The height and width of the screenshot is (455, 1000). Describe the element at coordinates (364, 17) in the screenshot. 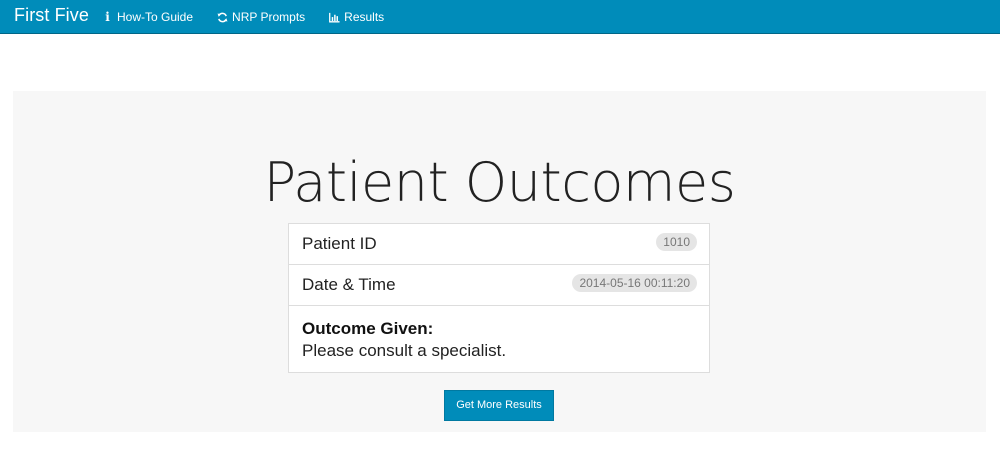

I see `nav-results-label: Results` at that location.